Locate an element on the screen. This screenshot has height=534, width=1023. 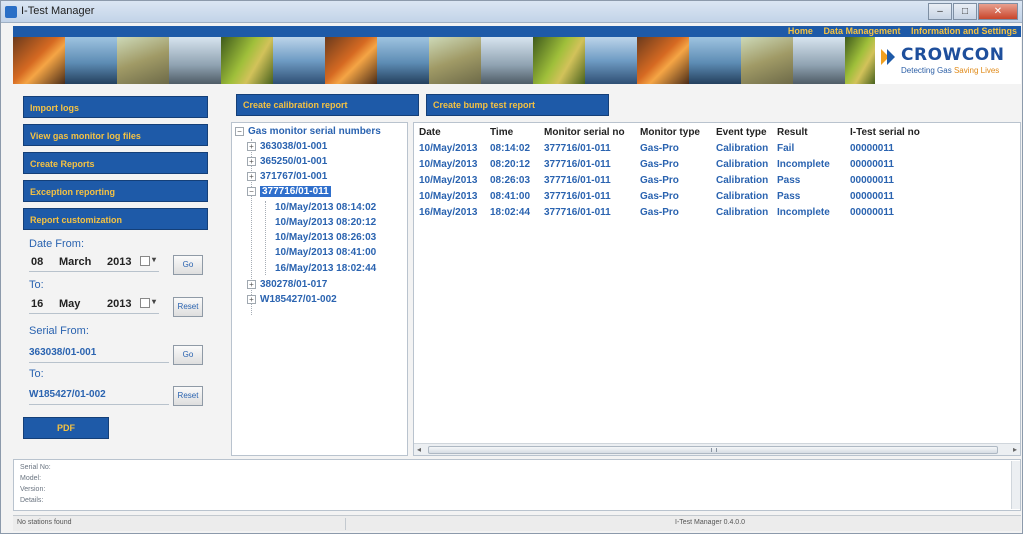
table-cell: Fail is located at coordinates (785, 148).